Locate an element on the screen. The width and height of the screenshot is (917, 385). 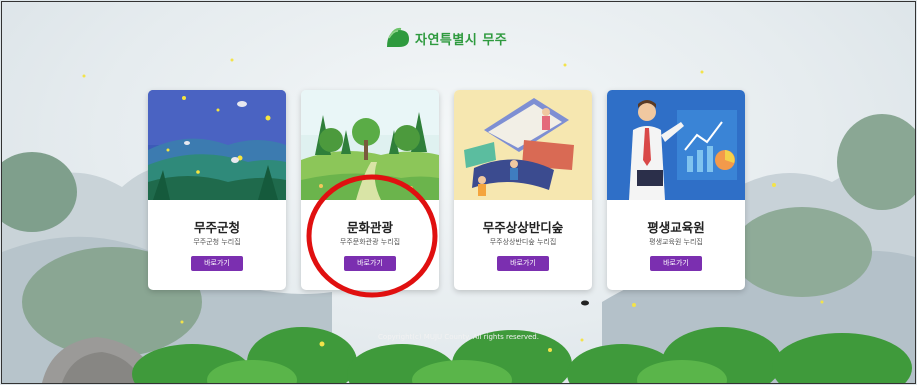
card-title: 무주상상반디숲 is located at coordinates (523, 227).